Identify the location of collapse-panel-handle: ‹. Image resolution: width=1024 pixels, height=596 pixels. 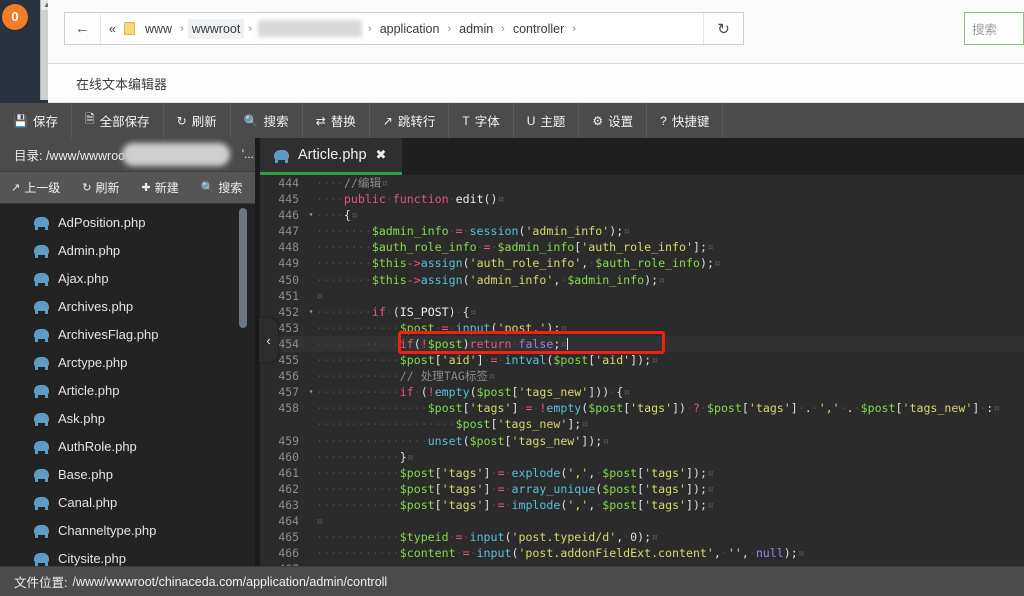
(268, 340).